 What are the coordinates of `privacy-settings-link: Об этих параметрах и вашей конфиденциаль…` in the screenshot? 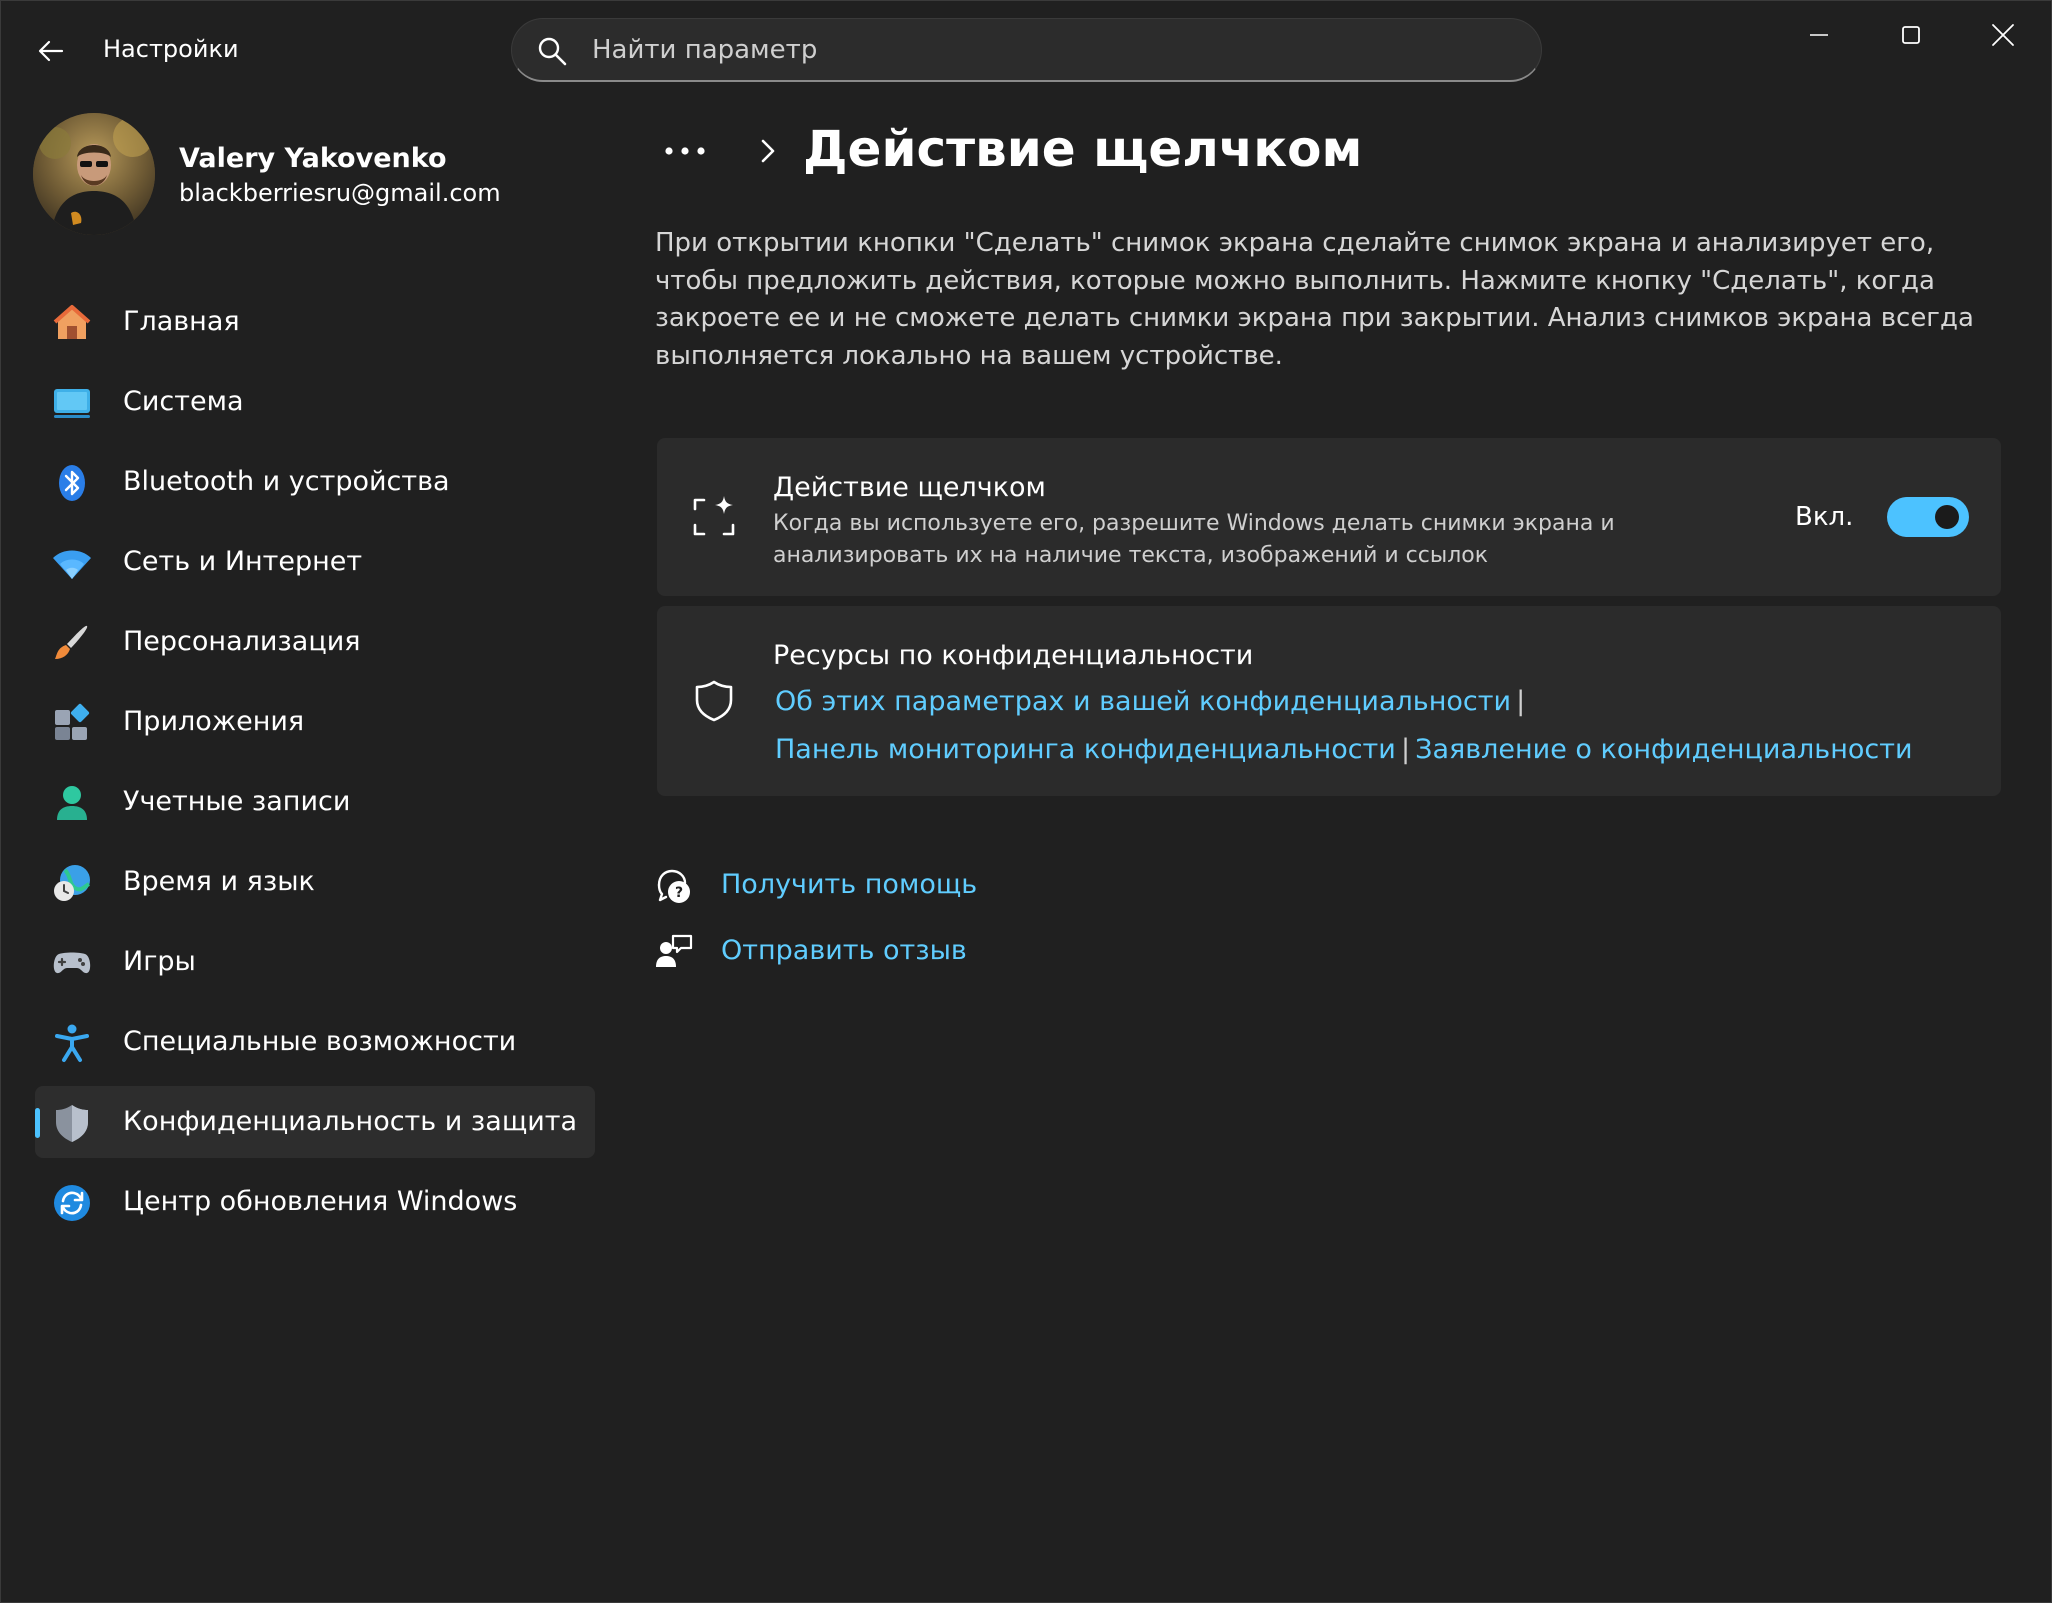 It's located at (1143, 701).